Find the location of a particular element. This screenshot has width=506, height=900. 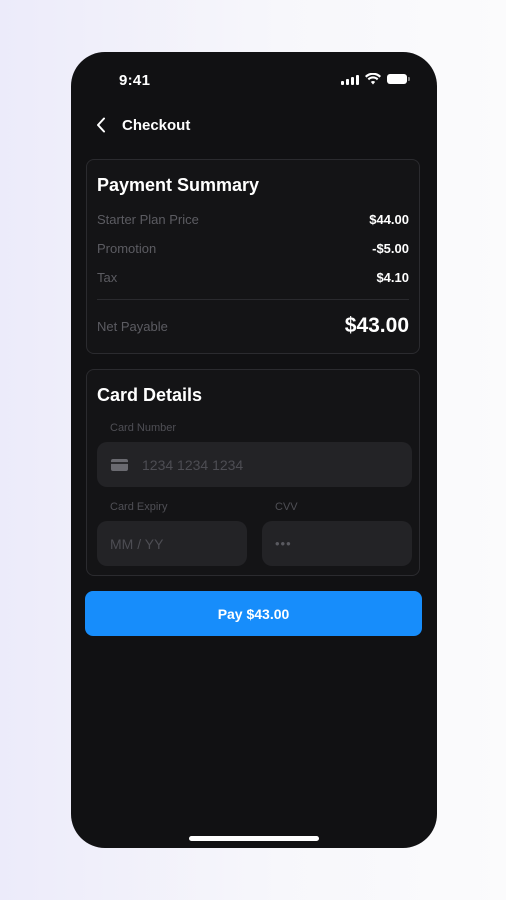

summary-row-label: Promotion is located at coordinates (127, 248).